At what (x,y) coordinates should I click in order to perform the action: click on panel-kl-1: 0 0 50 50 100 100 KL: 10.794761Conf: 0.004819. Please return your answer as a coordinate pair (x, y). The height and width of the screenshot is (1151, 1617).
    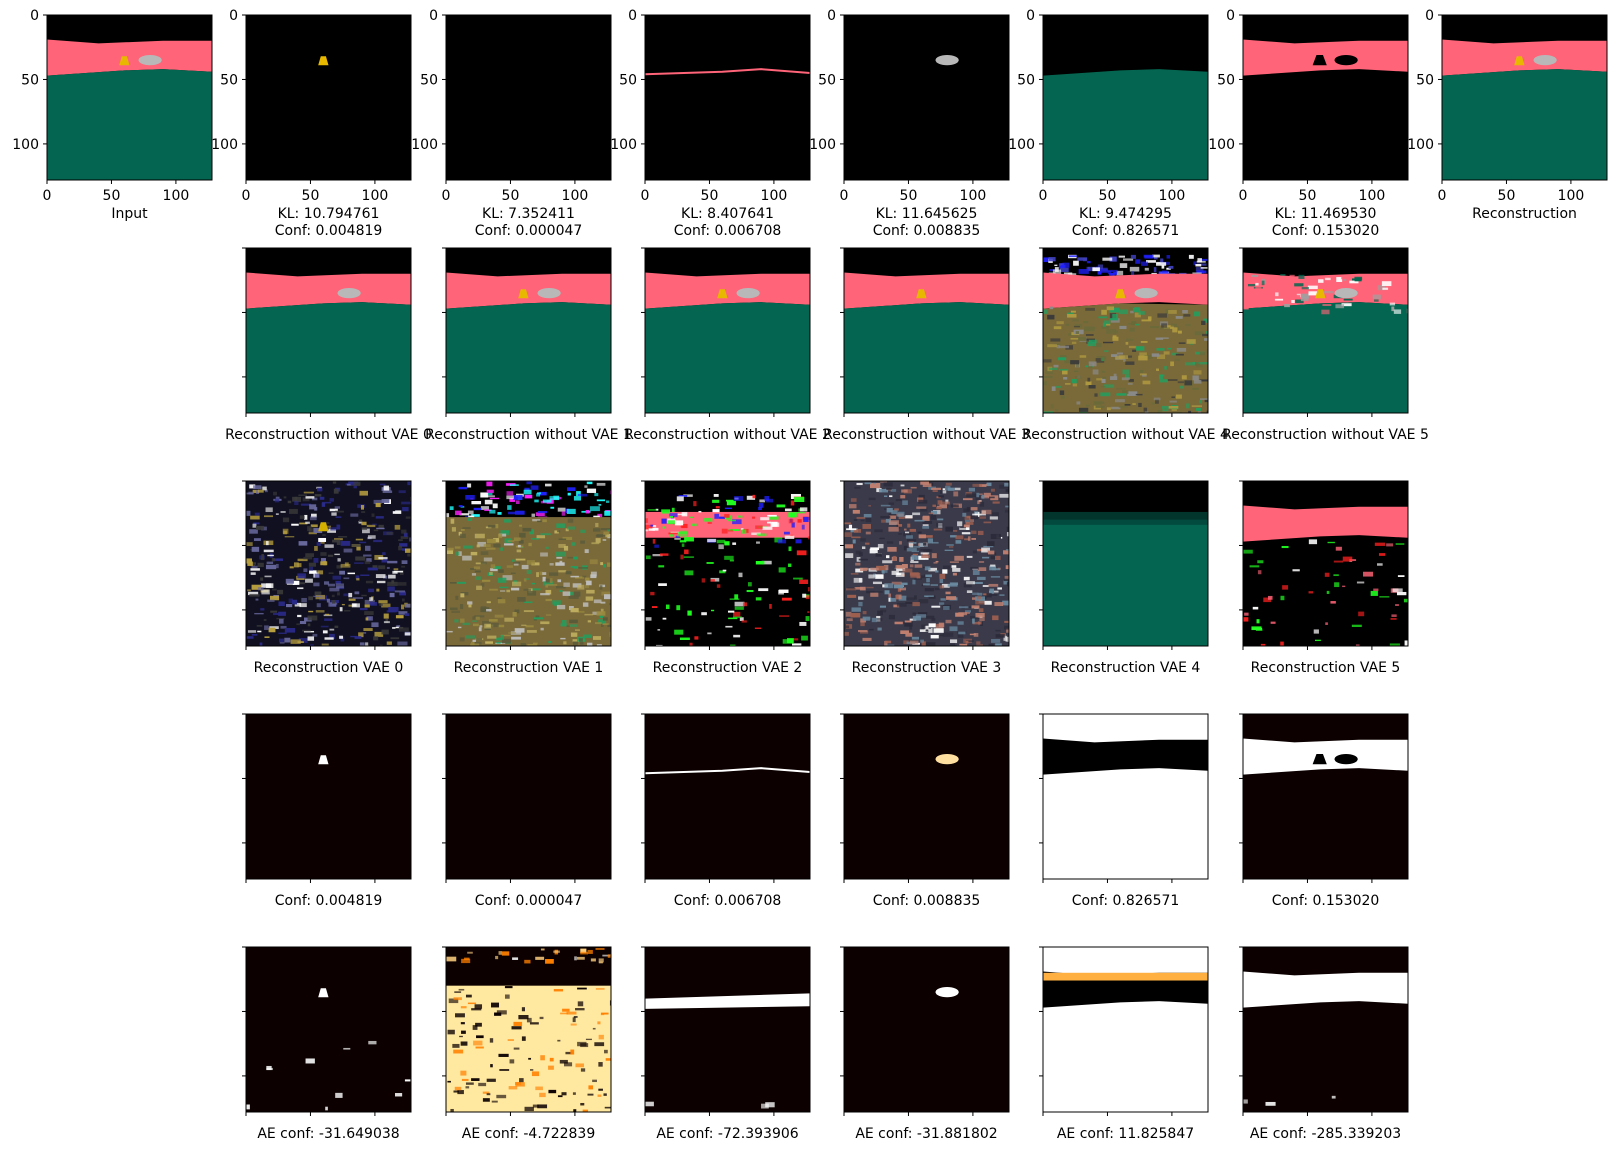
    Looking at the image, I should click on (311, 123).